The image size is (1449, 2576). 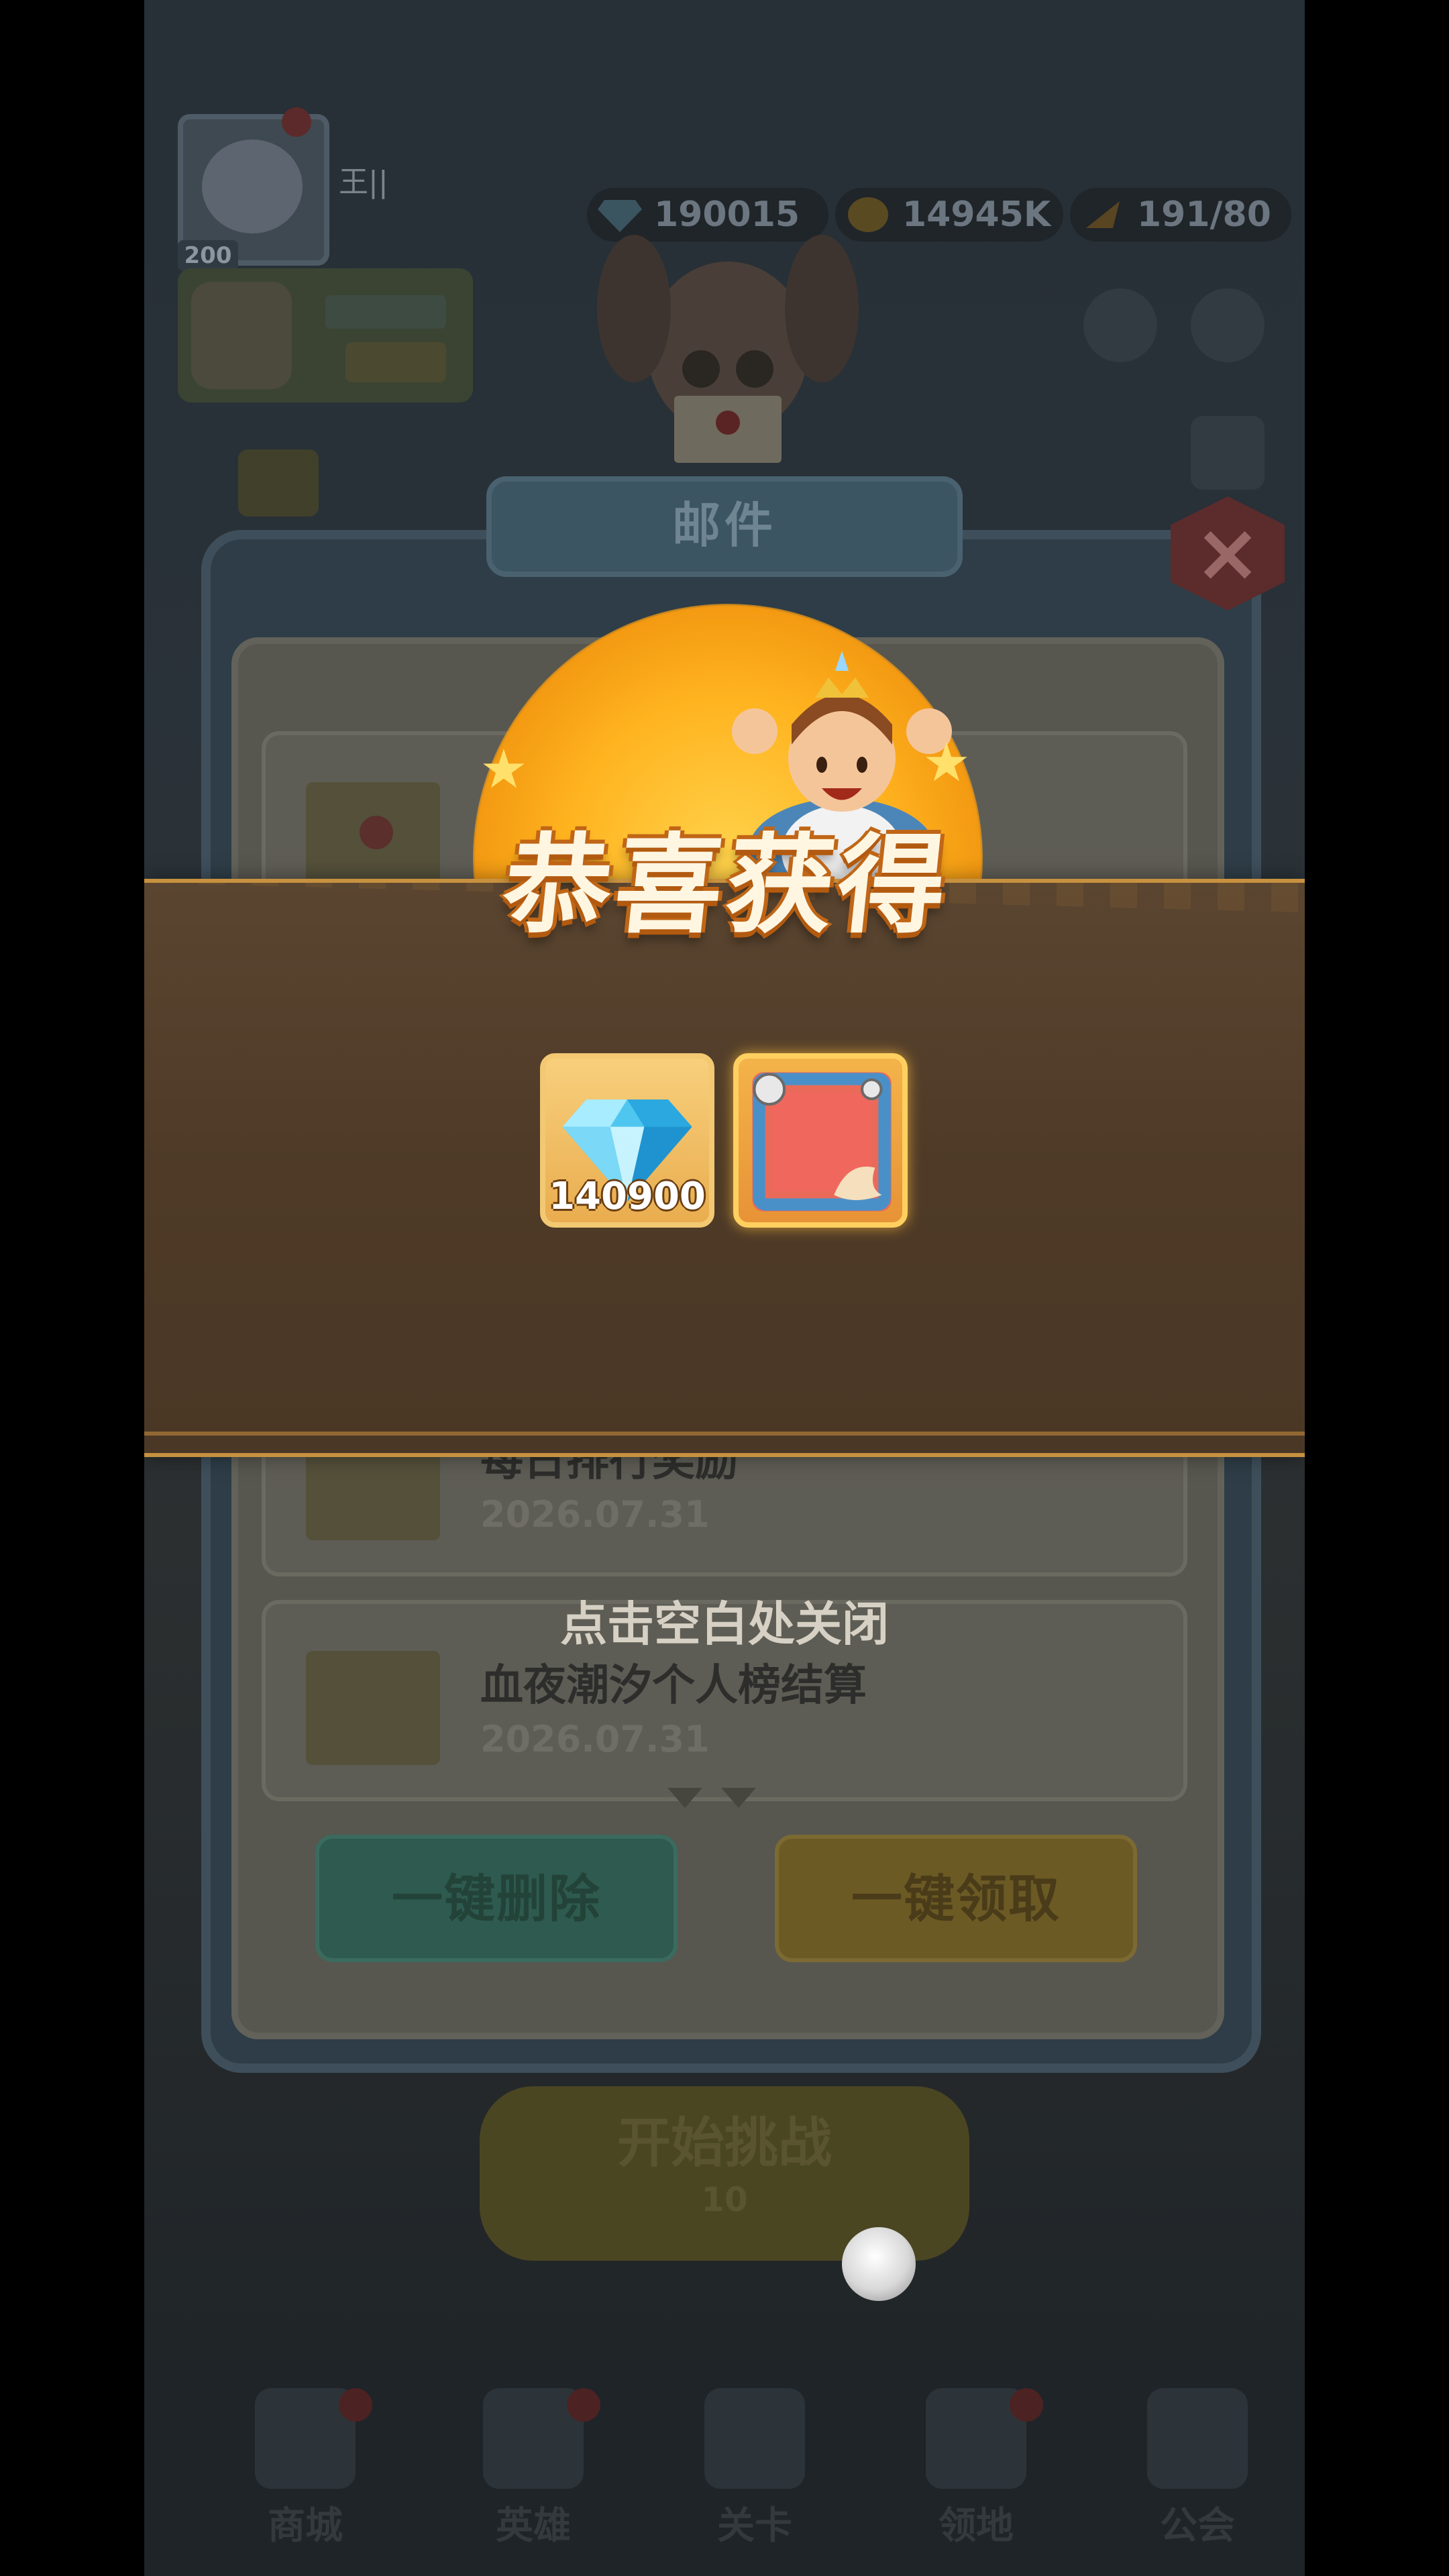 What do you see at coordinates (727, 885) in the screenshot?
I see `congrats-title: 恭喜获得` at bounding box center [727, 885].